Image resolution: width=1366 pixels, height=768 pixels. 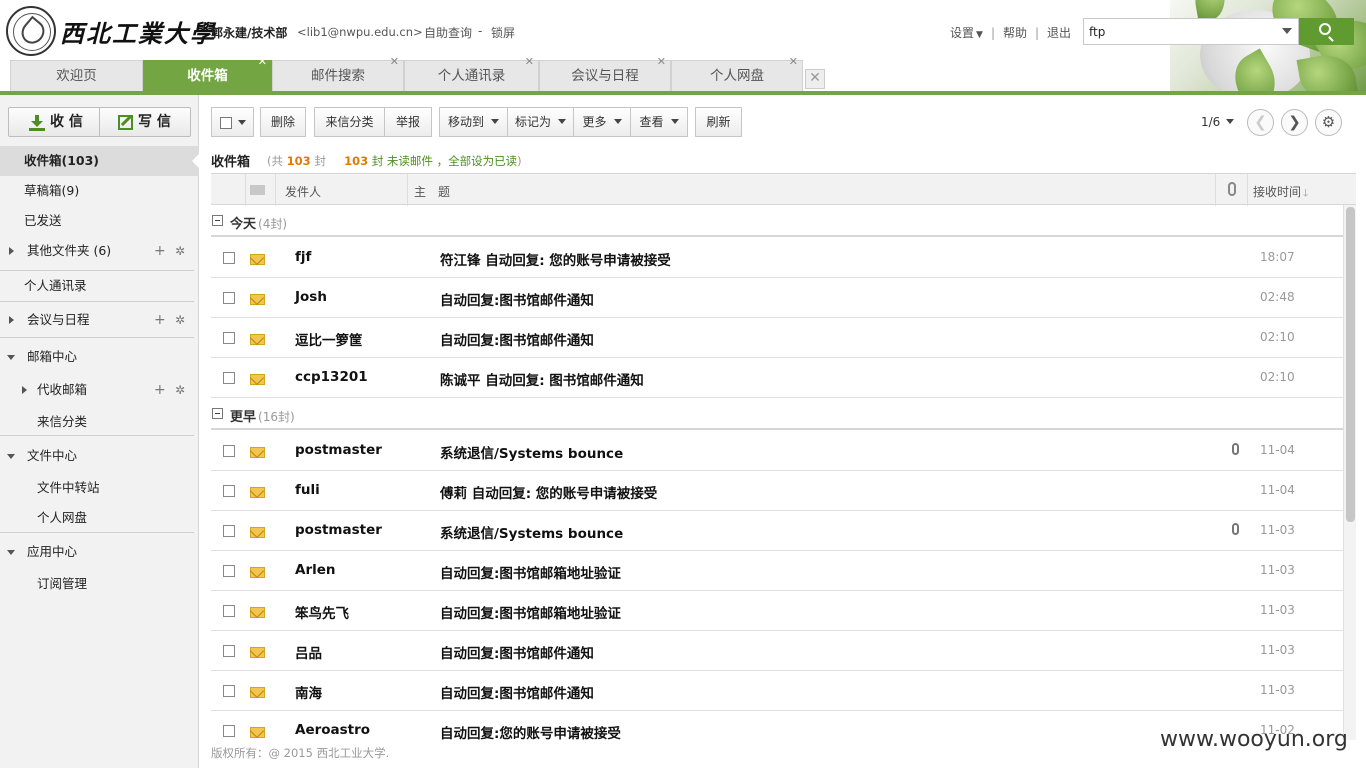 What do you see at coordinates (257, 190) in the screenshot?
I see `envelope-icon` at bounding box center [257, 190].